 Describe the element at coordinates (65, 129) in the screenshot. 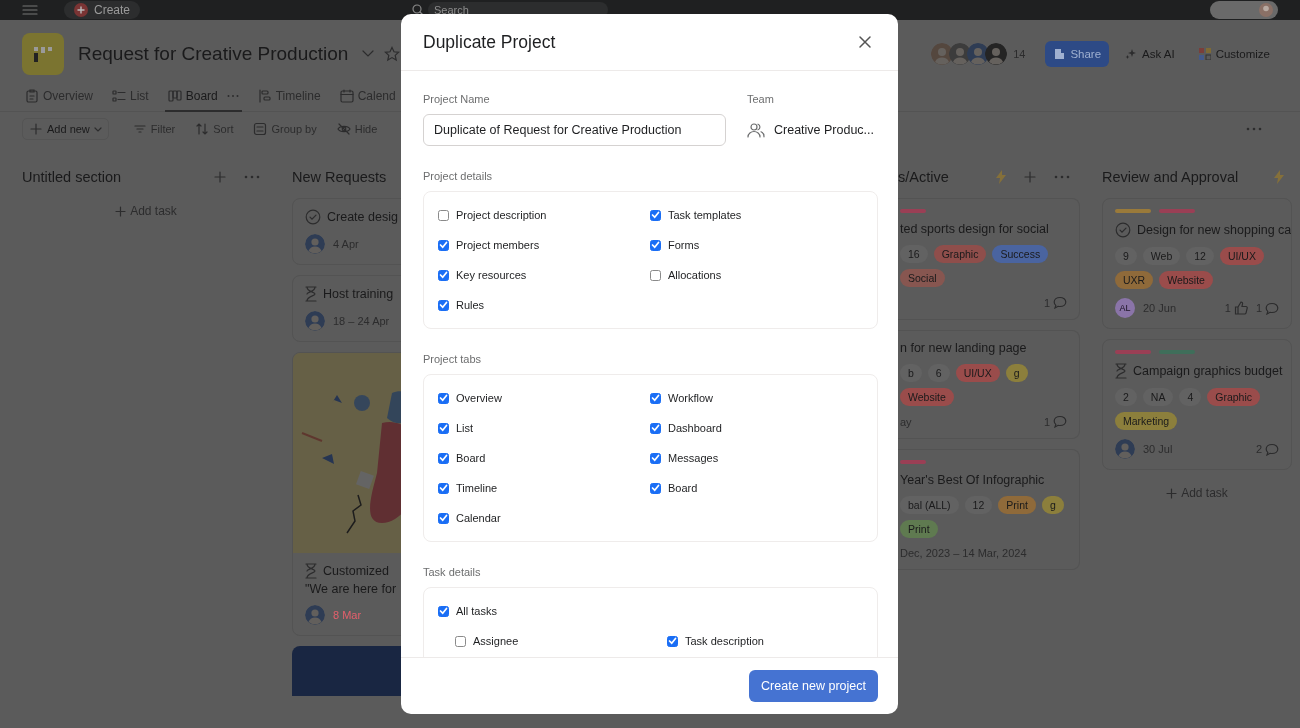

I see `add-new-button: Add new` at that location.